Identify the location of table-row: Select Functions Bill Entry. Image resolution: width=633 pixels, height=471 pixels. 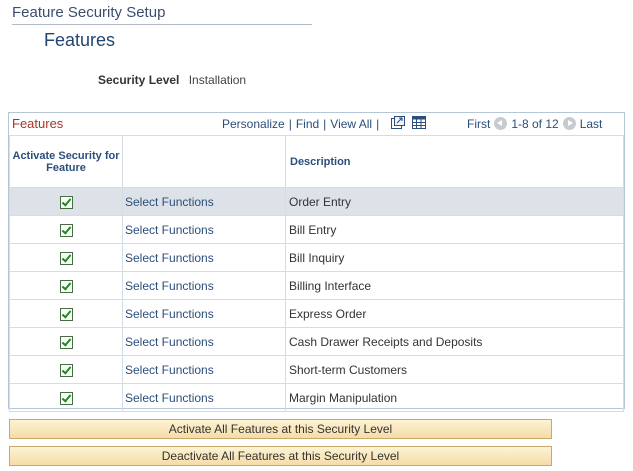
(316, 229).